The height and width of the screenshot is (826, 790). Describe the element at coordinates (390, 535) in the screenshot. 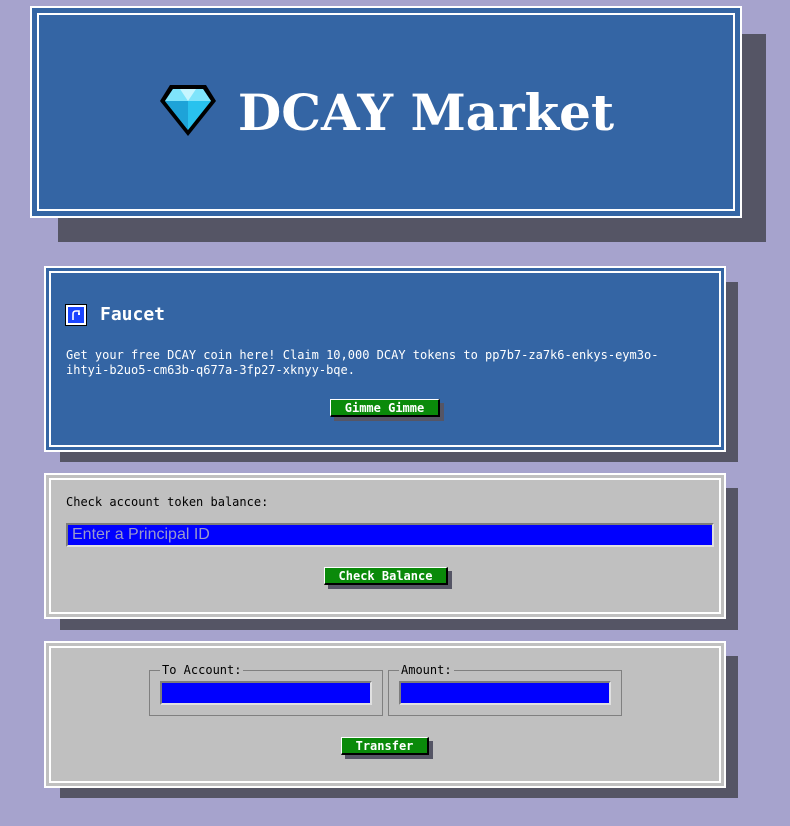

I see `principal-id-input` at that location.